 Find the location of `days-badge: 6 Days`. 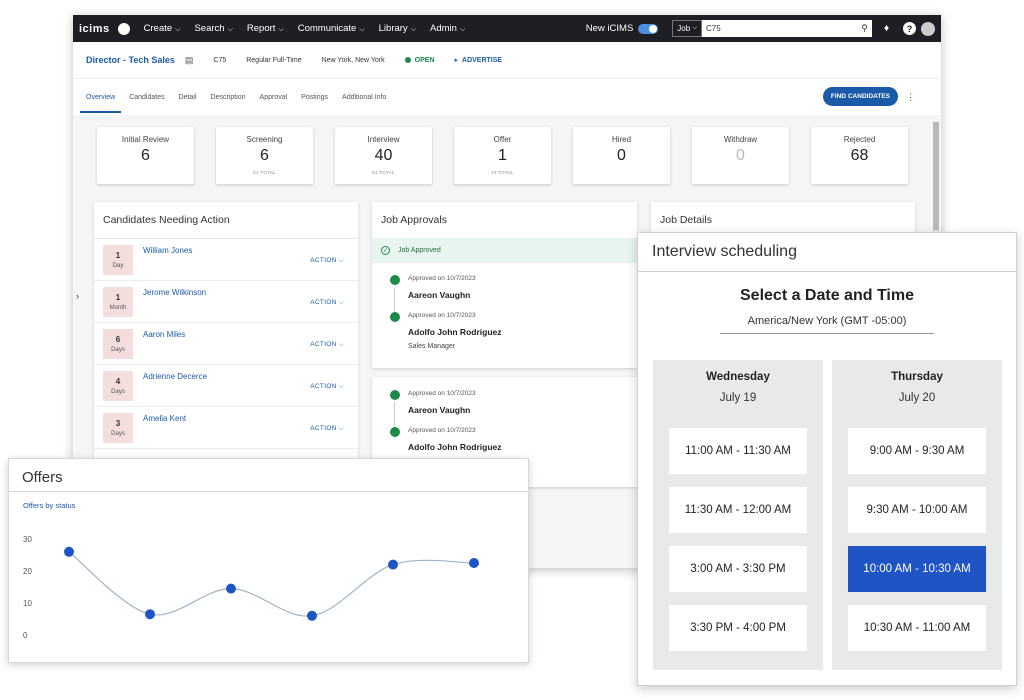

days-badge: 6 Days is located at coordinates (118, 344).